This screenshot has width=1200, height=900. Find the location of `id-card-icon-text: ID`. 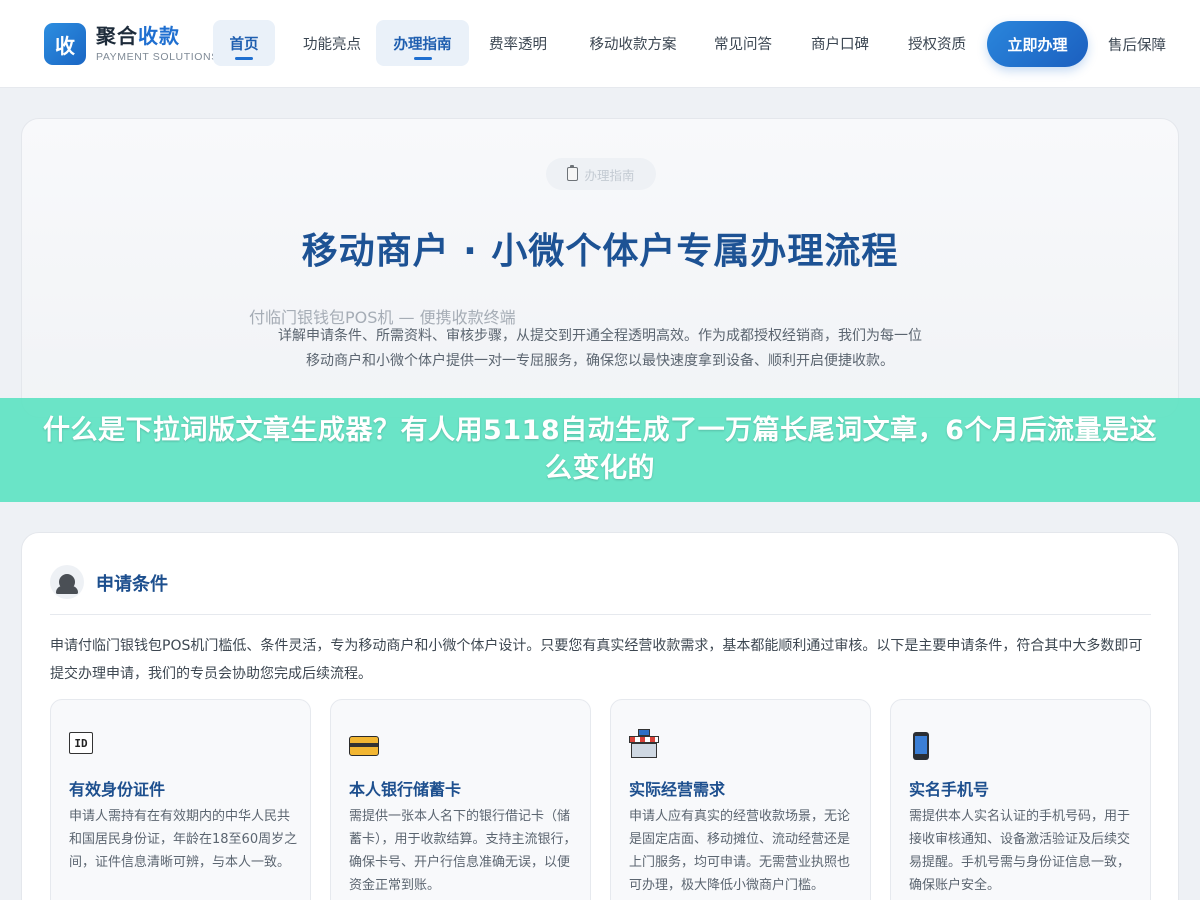

id-card-icon-text: ID is located at coordinates (81, 743).